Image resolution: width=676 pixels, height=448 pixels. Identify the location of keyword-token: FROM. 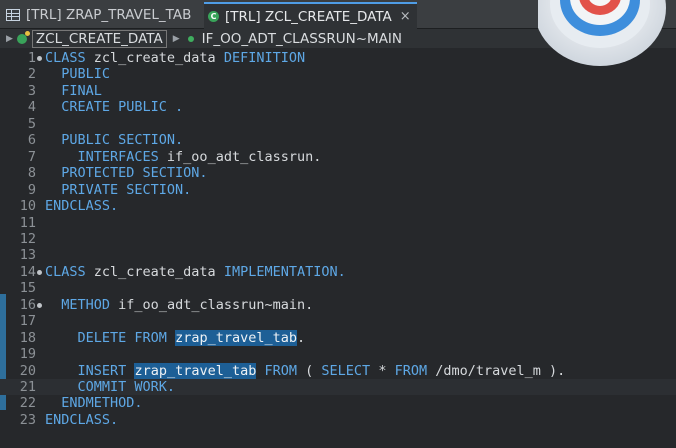
(411, 370).